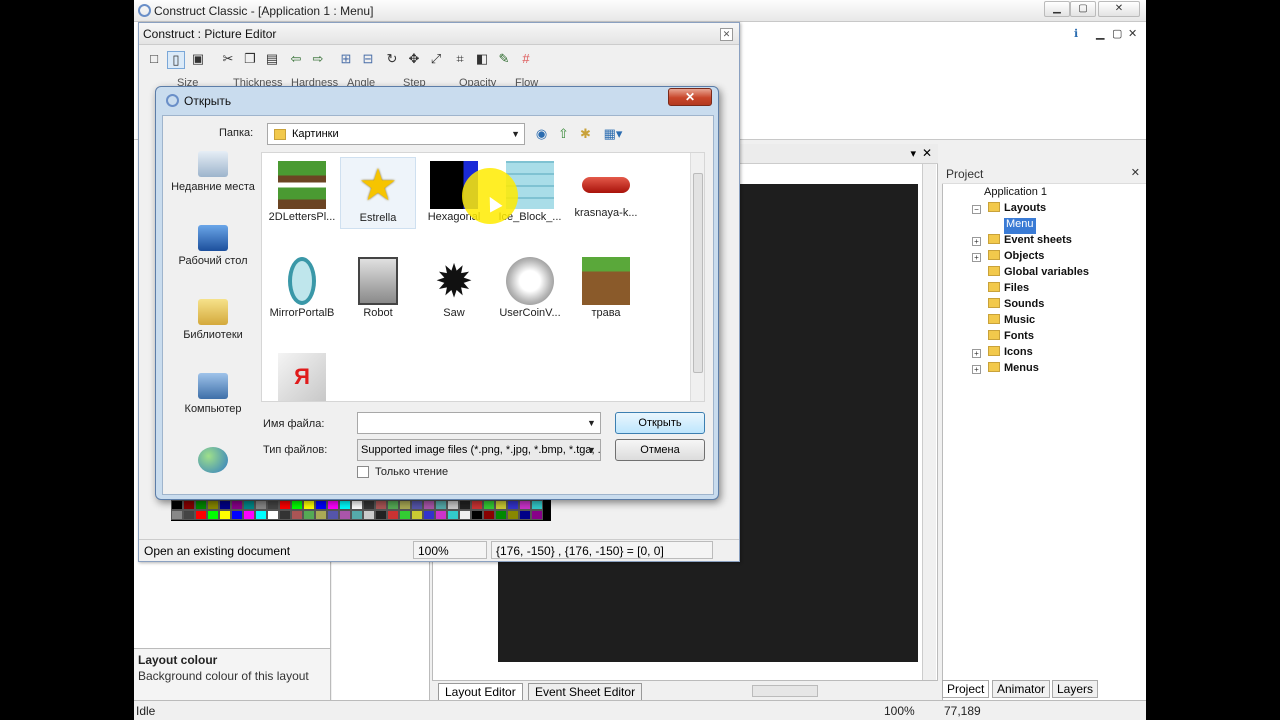  I want to click on move-icon: ✥, so click(414, 60).